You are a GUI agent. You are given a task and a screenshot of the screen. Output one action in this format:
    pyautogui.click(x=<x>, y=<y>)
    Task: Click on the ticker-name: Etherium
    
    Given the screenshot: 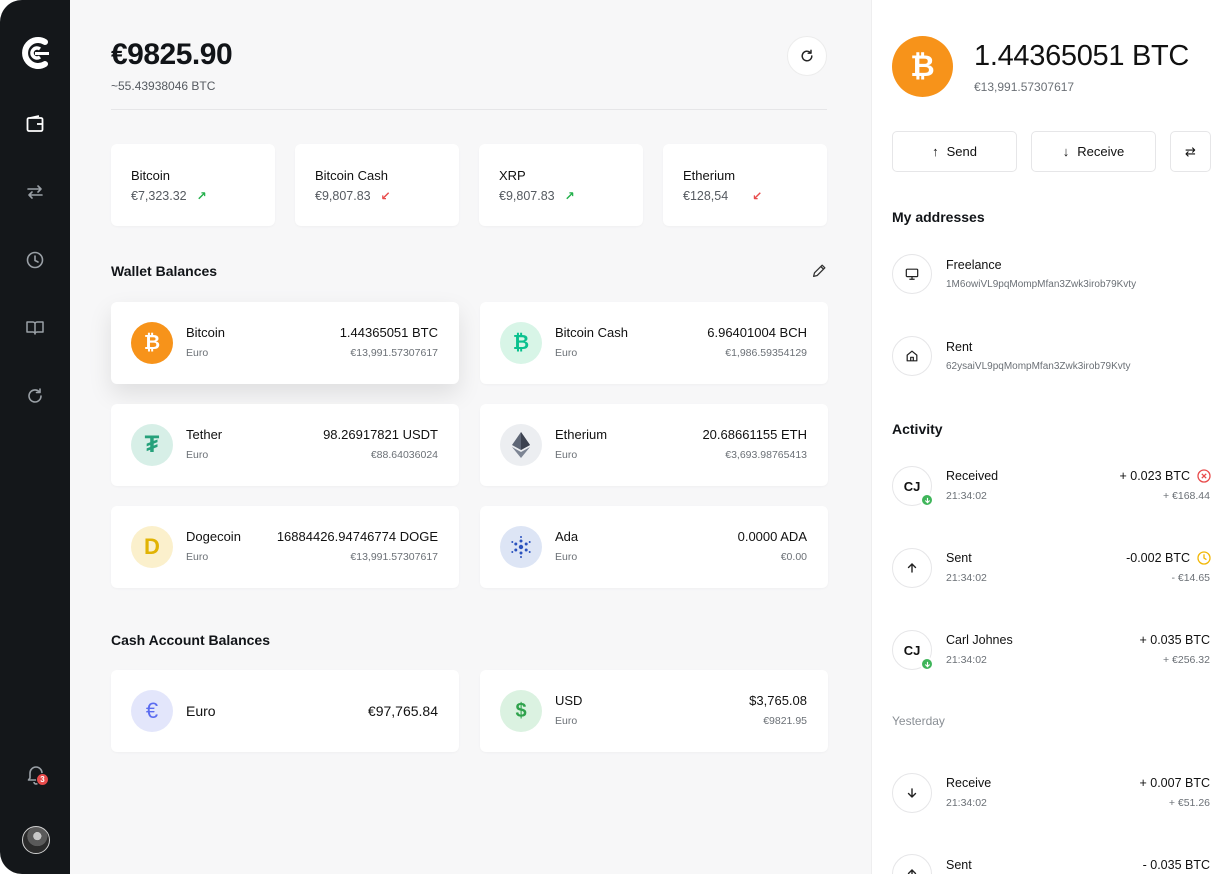 What is the action you would take?
    pyautogui.click(x=709, y=175)
    